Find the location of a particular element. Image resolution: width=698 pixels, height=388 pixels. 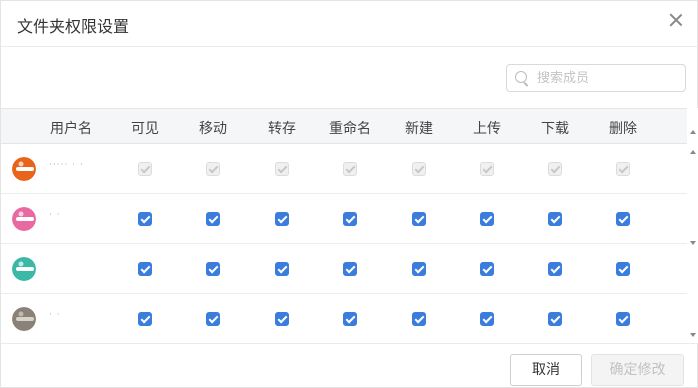

column-header: 用户名 is located at coordinates (71, 129).